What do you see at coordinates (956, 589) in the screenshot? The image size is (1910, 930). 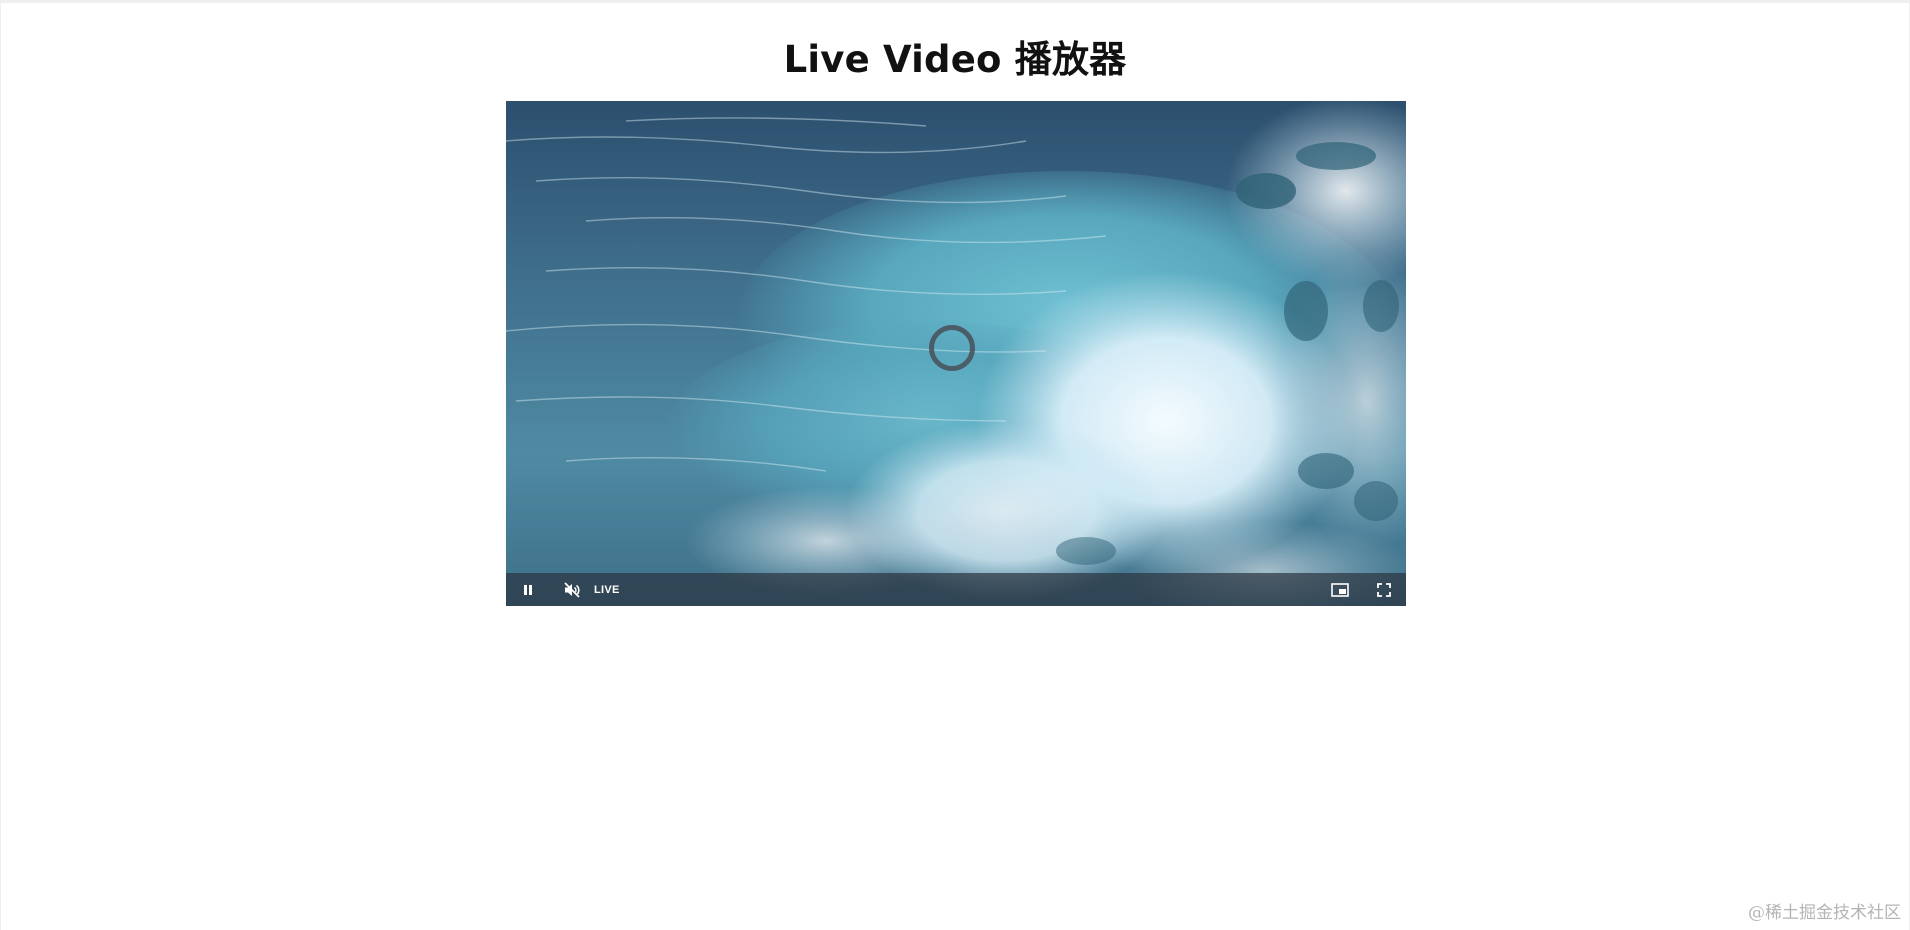 I see `control-bar: LIVE` at bounding box center [956, 589].